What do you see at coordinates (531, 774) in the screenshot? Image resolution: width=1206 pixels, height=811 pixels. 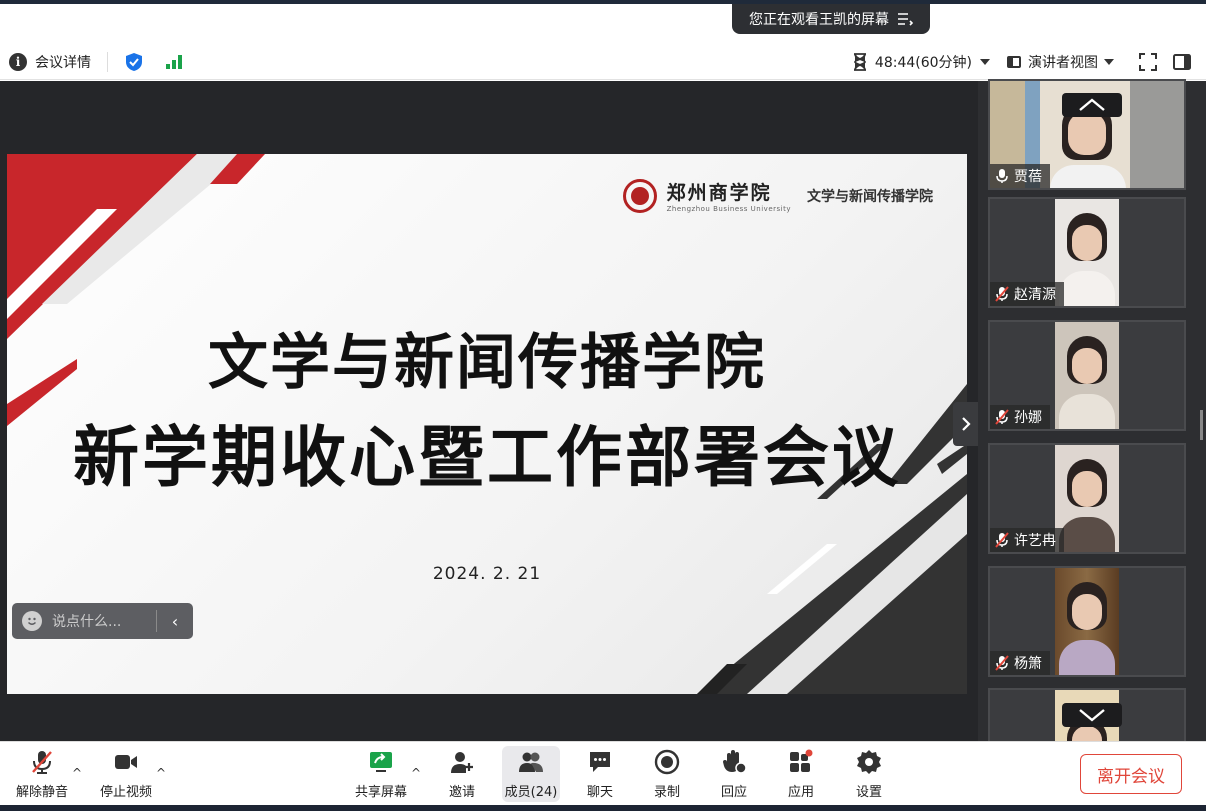 I see `members-button: 成员(24)` at bounding box center [531, 774].